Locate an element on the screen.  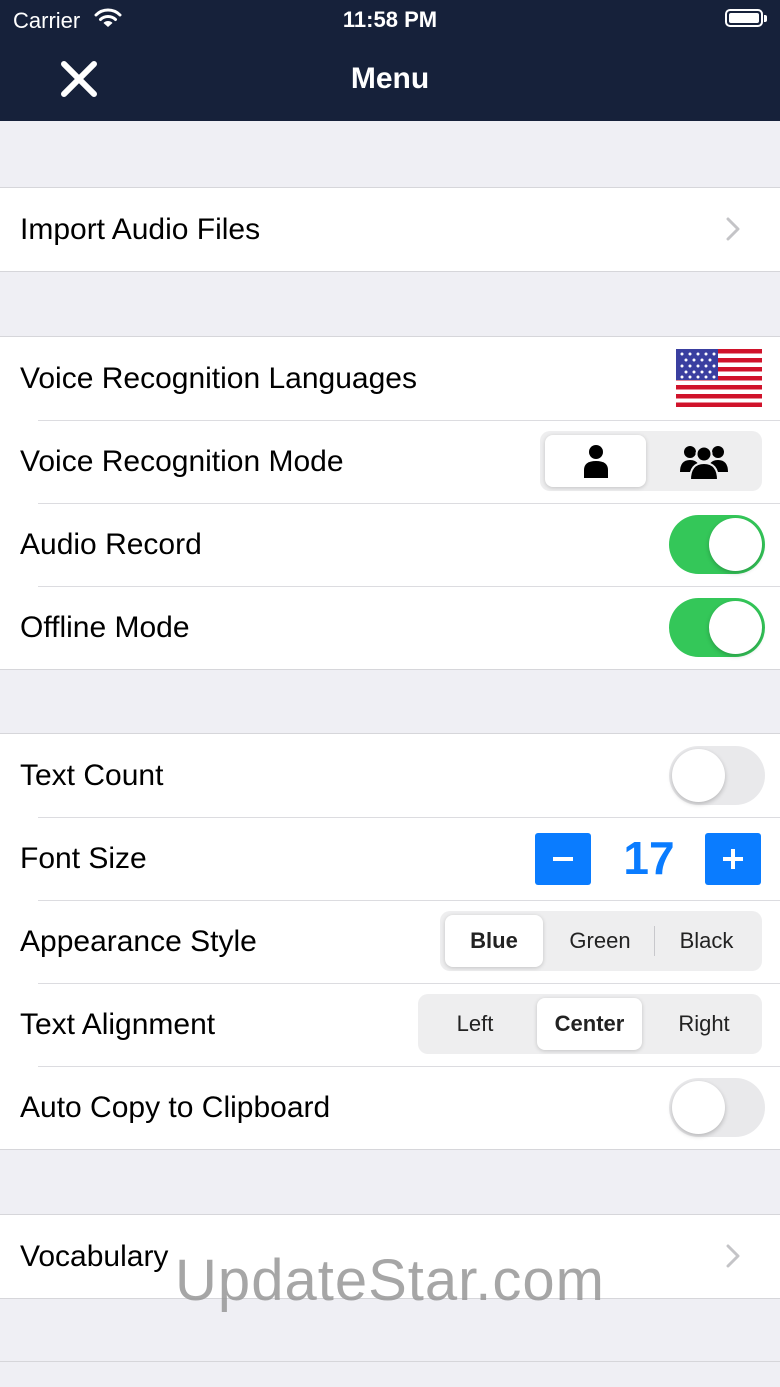
single-speaker-option is located at coordinates (595, 461).